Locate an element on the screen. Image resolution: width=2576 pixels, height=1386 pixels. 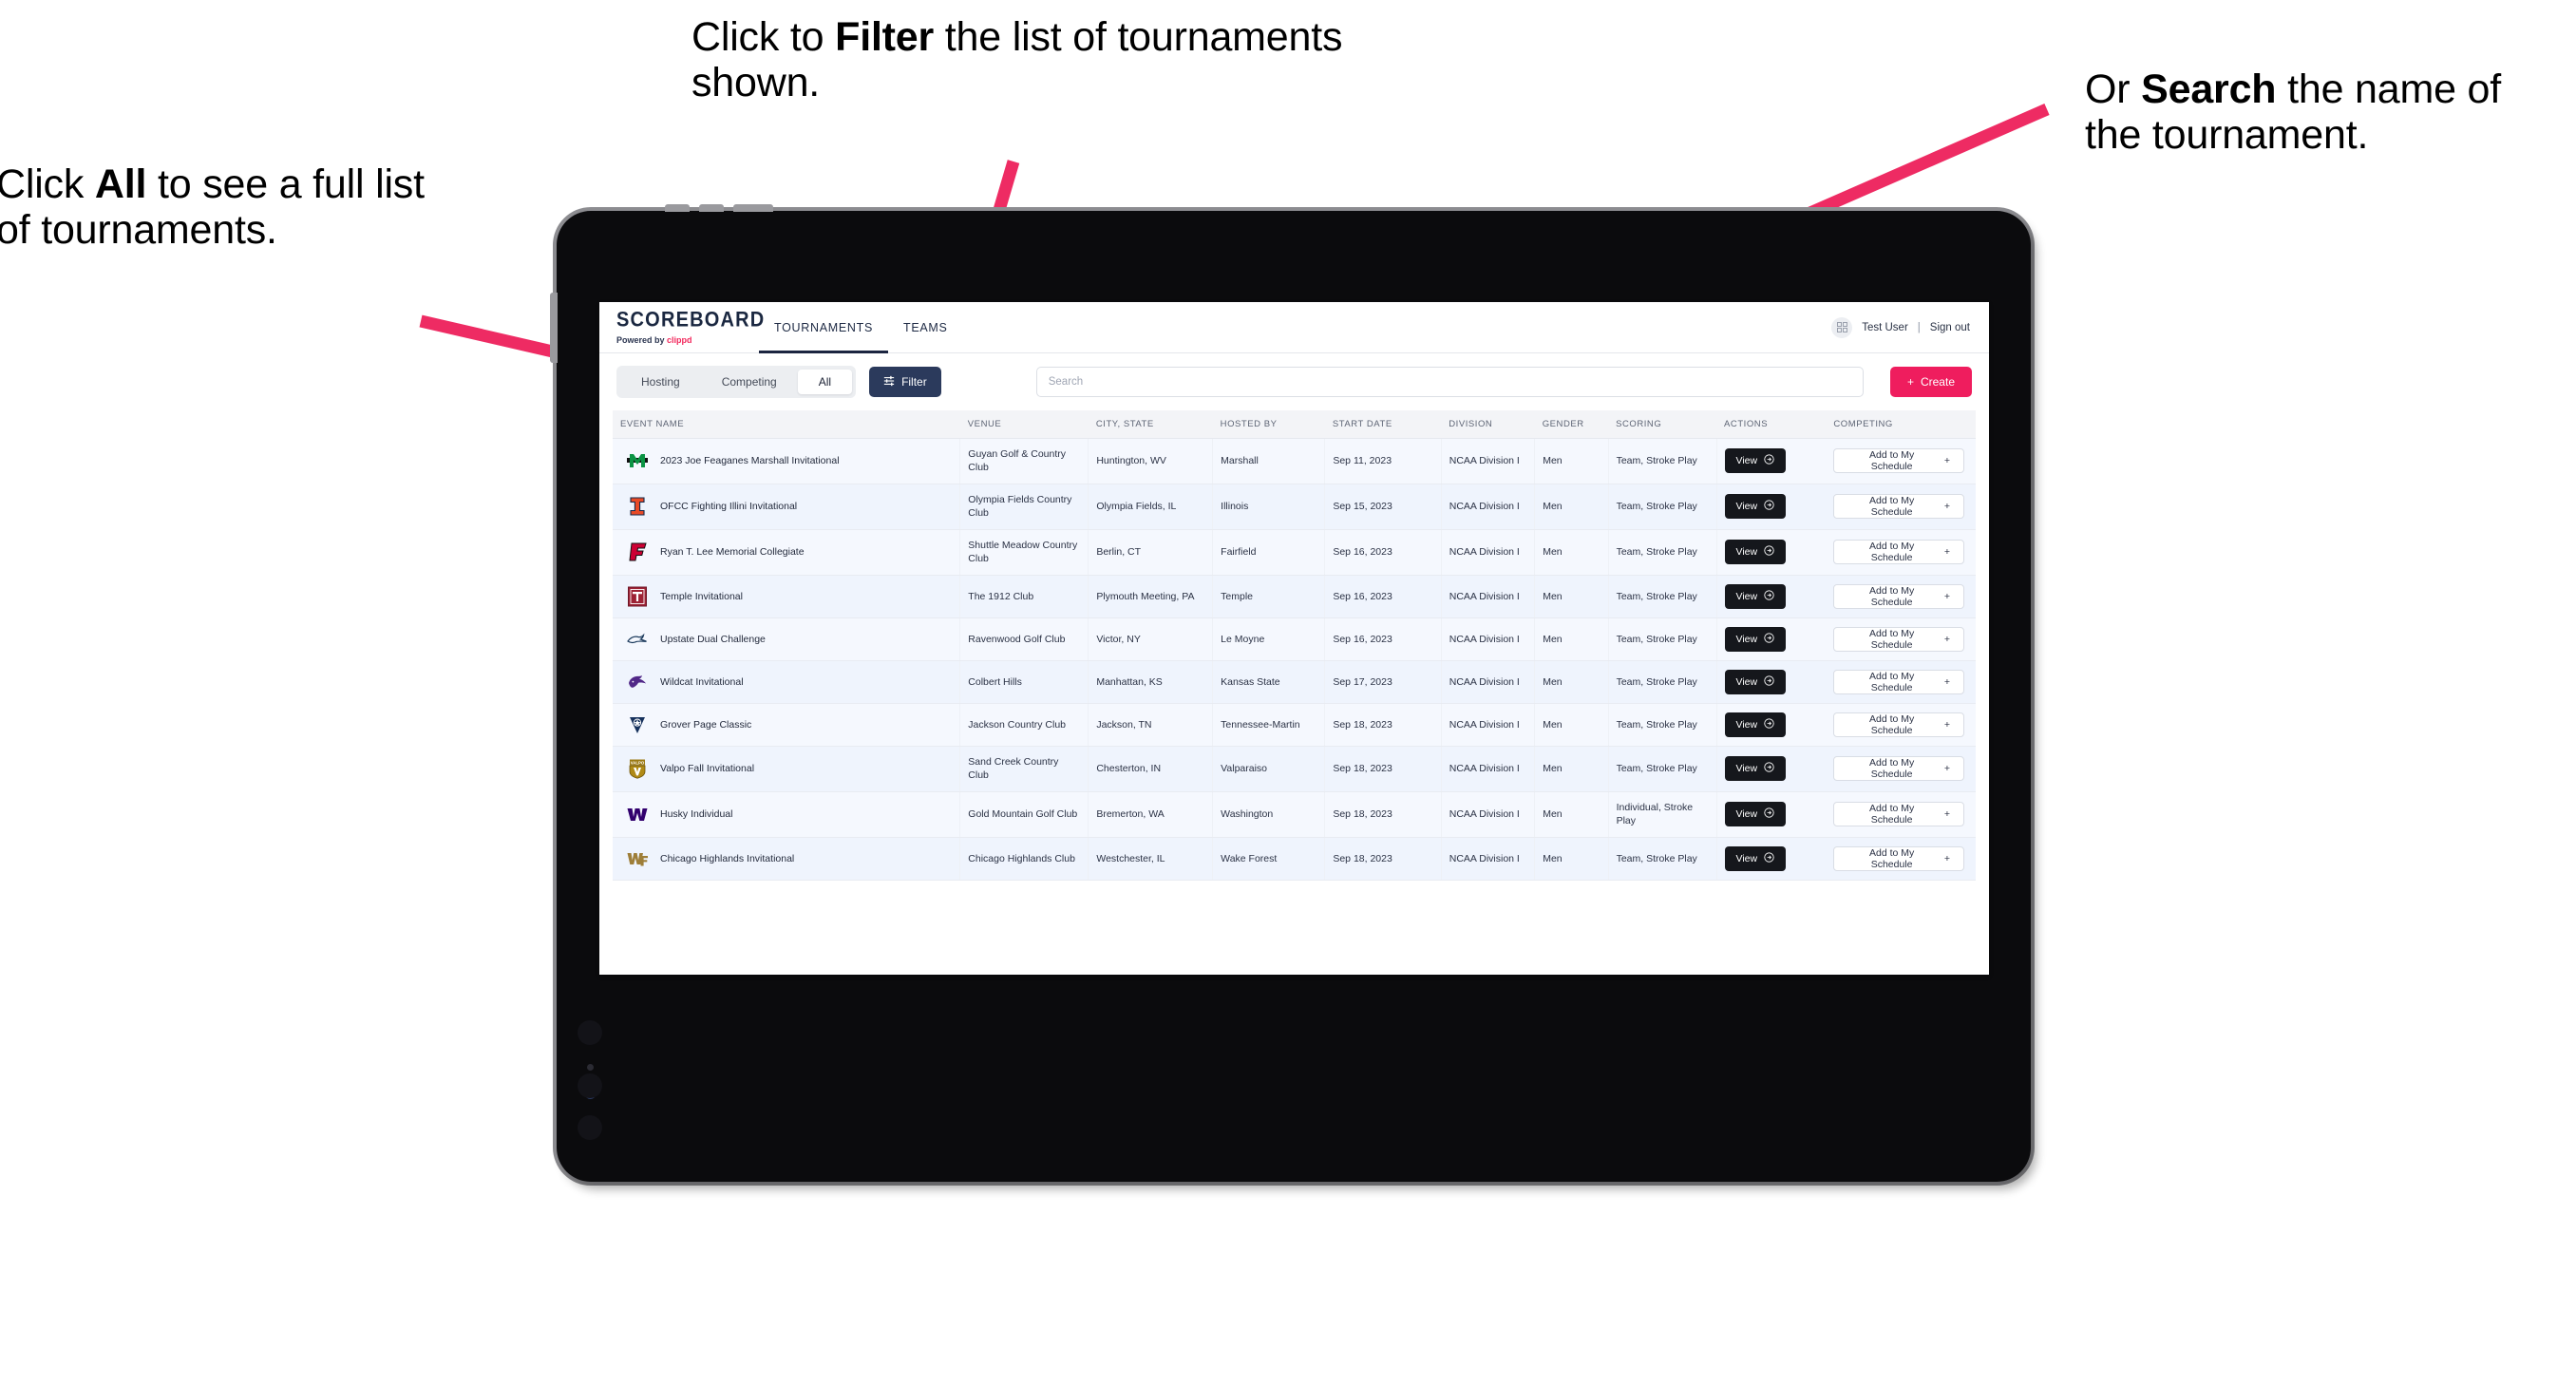
column-header-division: DIVISION is located at coordinates (1488, 424).